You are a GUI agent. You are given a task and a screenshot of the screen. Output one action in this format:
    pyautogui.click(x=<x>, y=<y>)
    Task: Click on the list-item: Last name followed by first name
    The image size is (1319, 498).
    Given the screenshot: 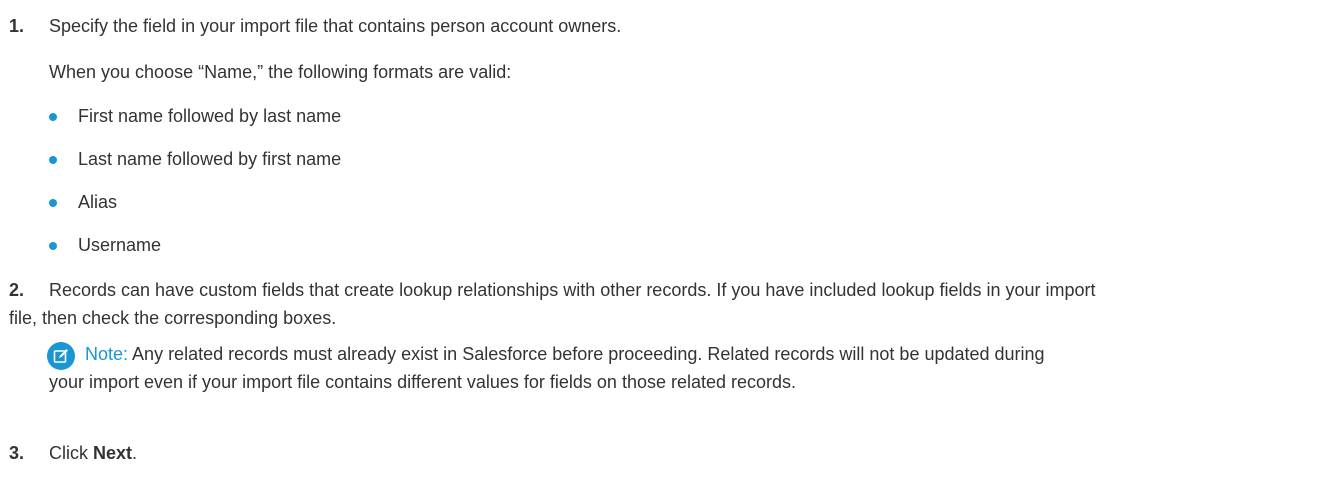 What is the action you would take?
    pyautogui.click(x=195, y=159)
    